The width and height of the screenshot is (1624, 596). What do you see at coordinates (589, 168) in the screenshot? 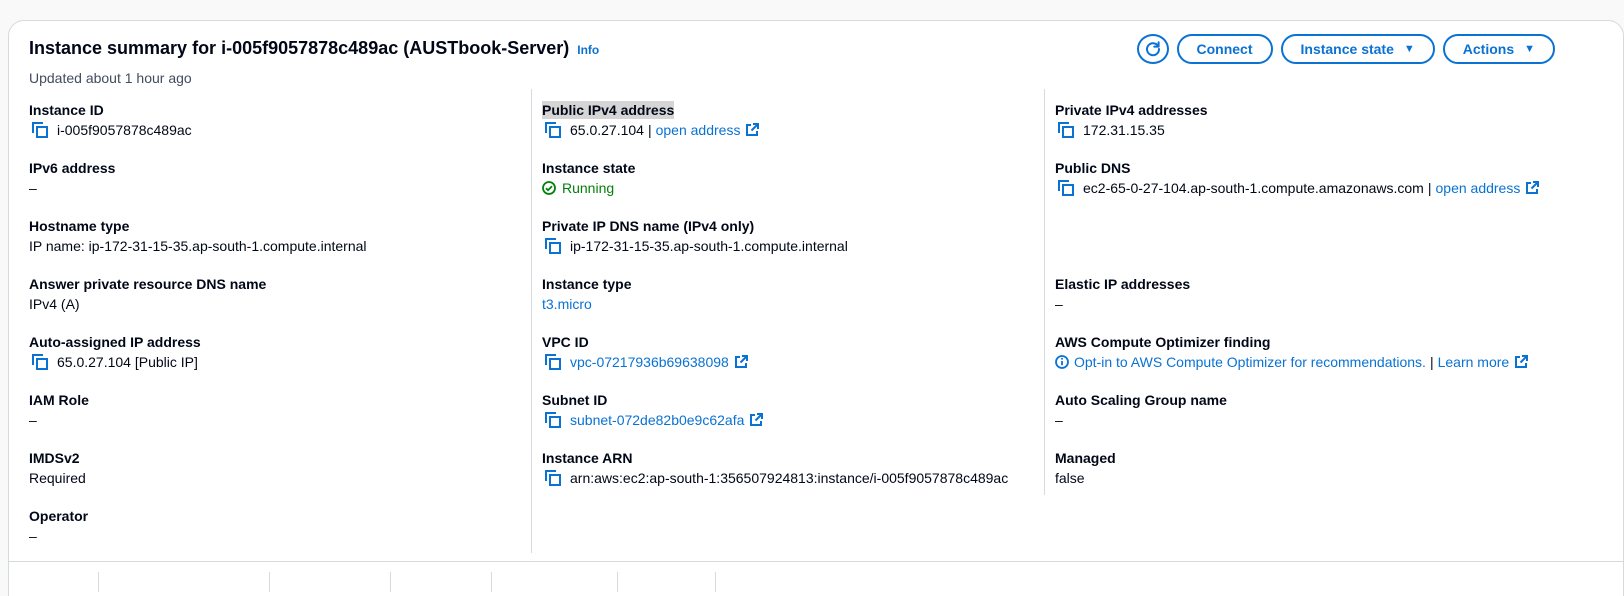
I see `field-label: Instance state` at bounding box center [589, 168].